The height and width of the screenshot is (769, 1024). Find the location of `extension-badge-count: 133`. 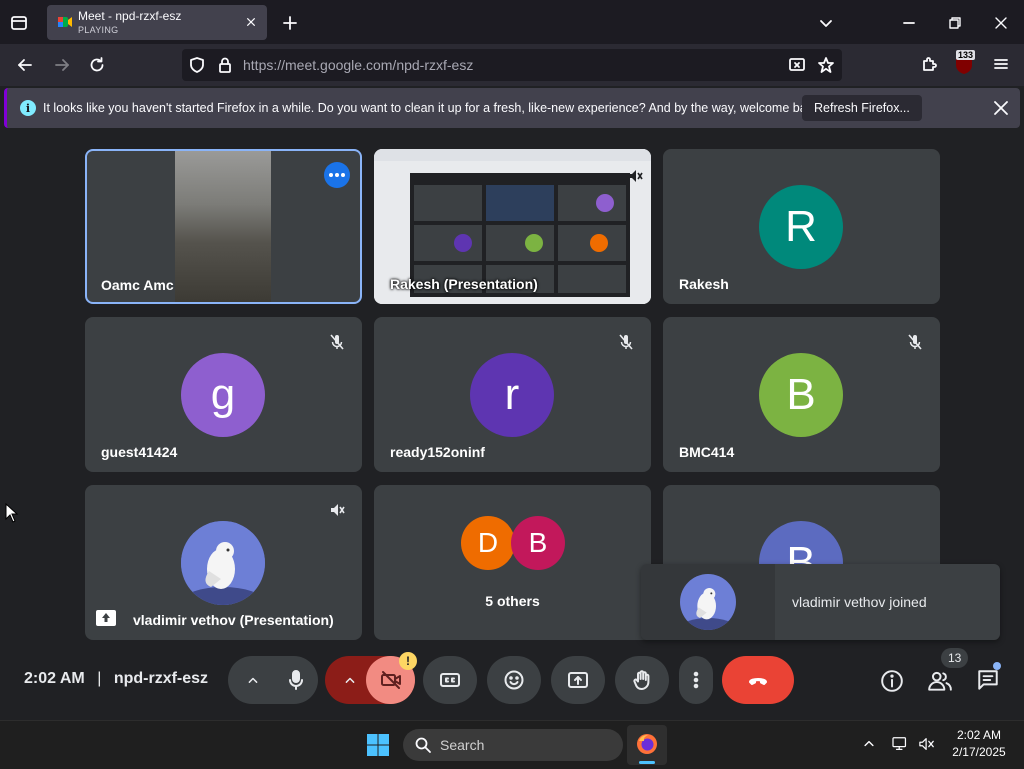

extension-badge-count: 133 is located at coordinates (966, 55).